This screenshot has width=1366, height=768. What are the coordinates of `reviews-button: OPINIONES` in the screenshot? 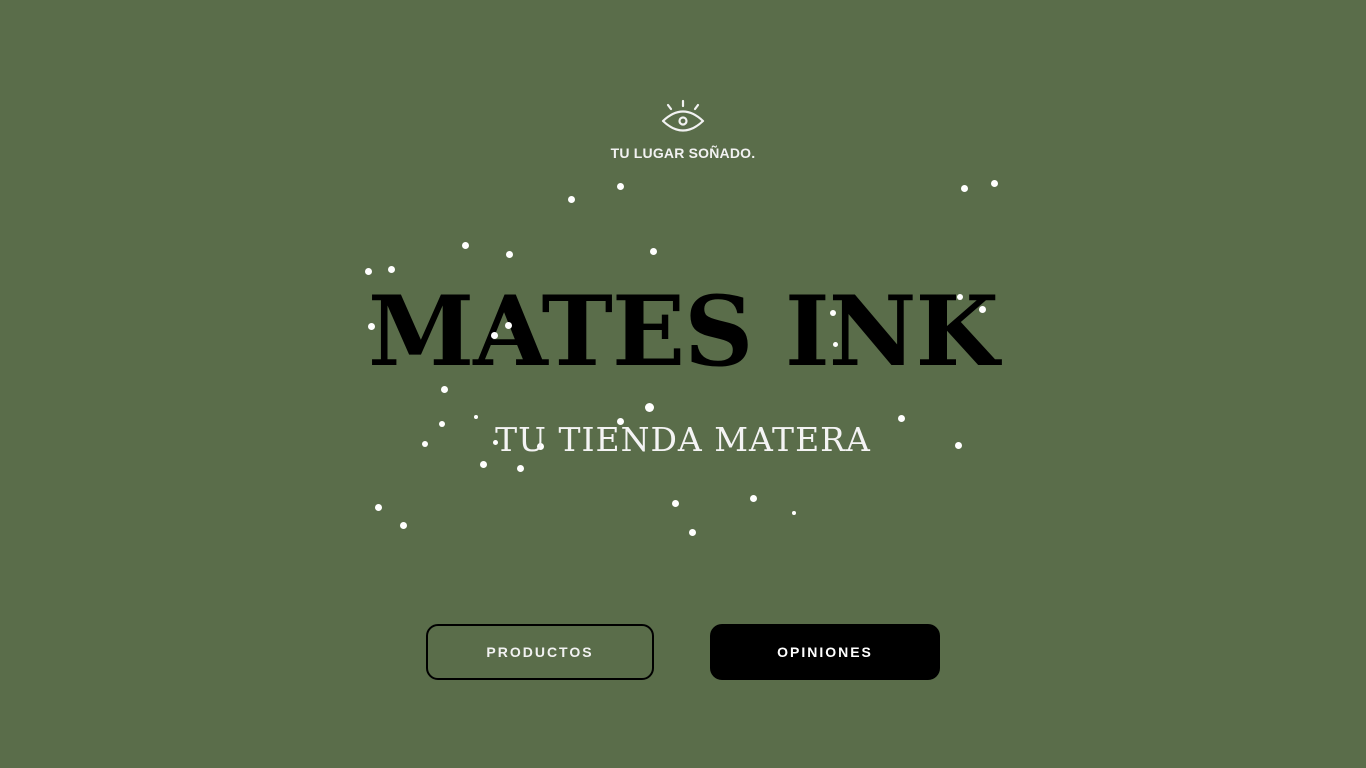 It's located at (825, 652).